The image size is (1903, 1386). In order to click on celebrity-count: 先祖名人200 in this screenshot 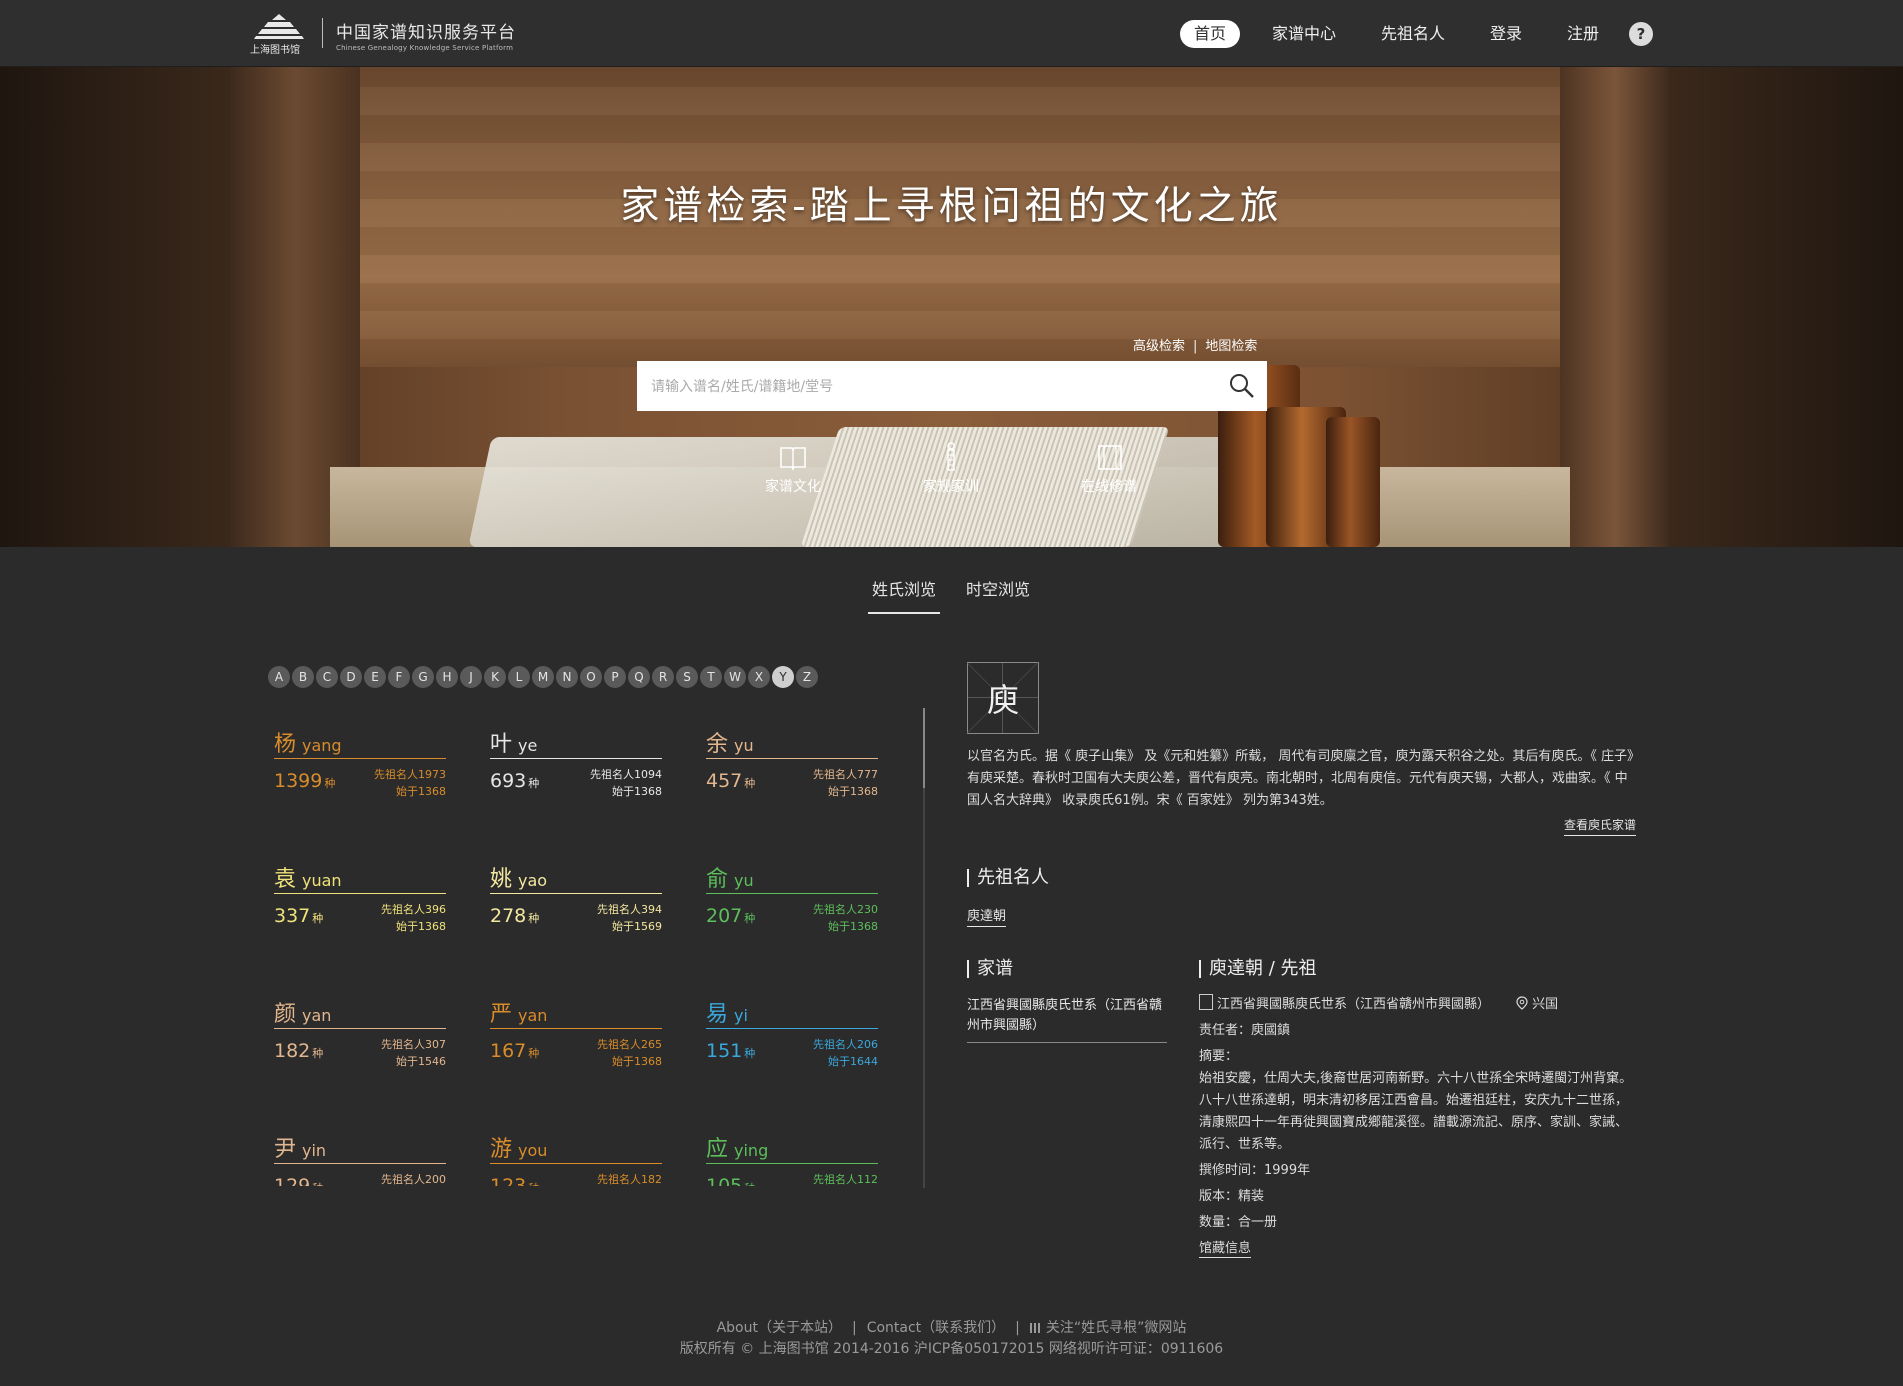, I will do `click(413, 1179)`.